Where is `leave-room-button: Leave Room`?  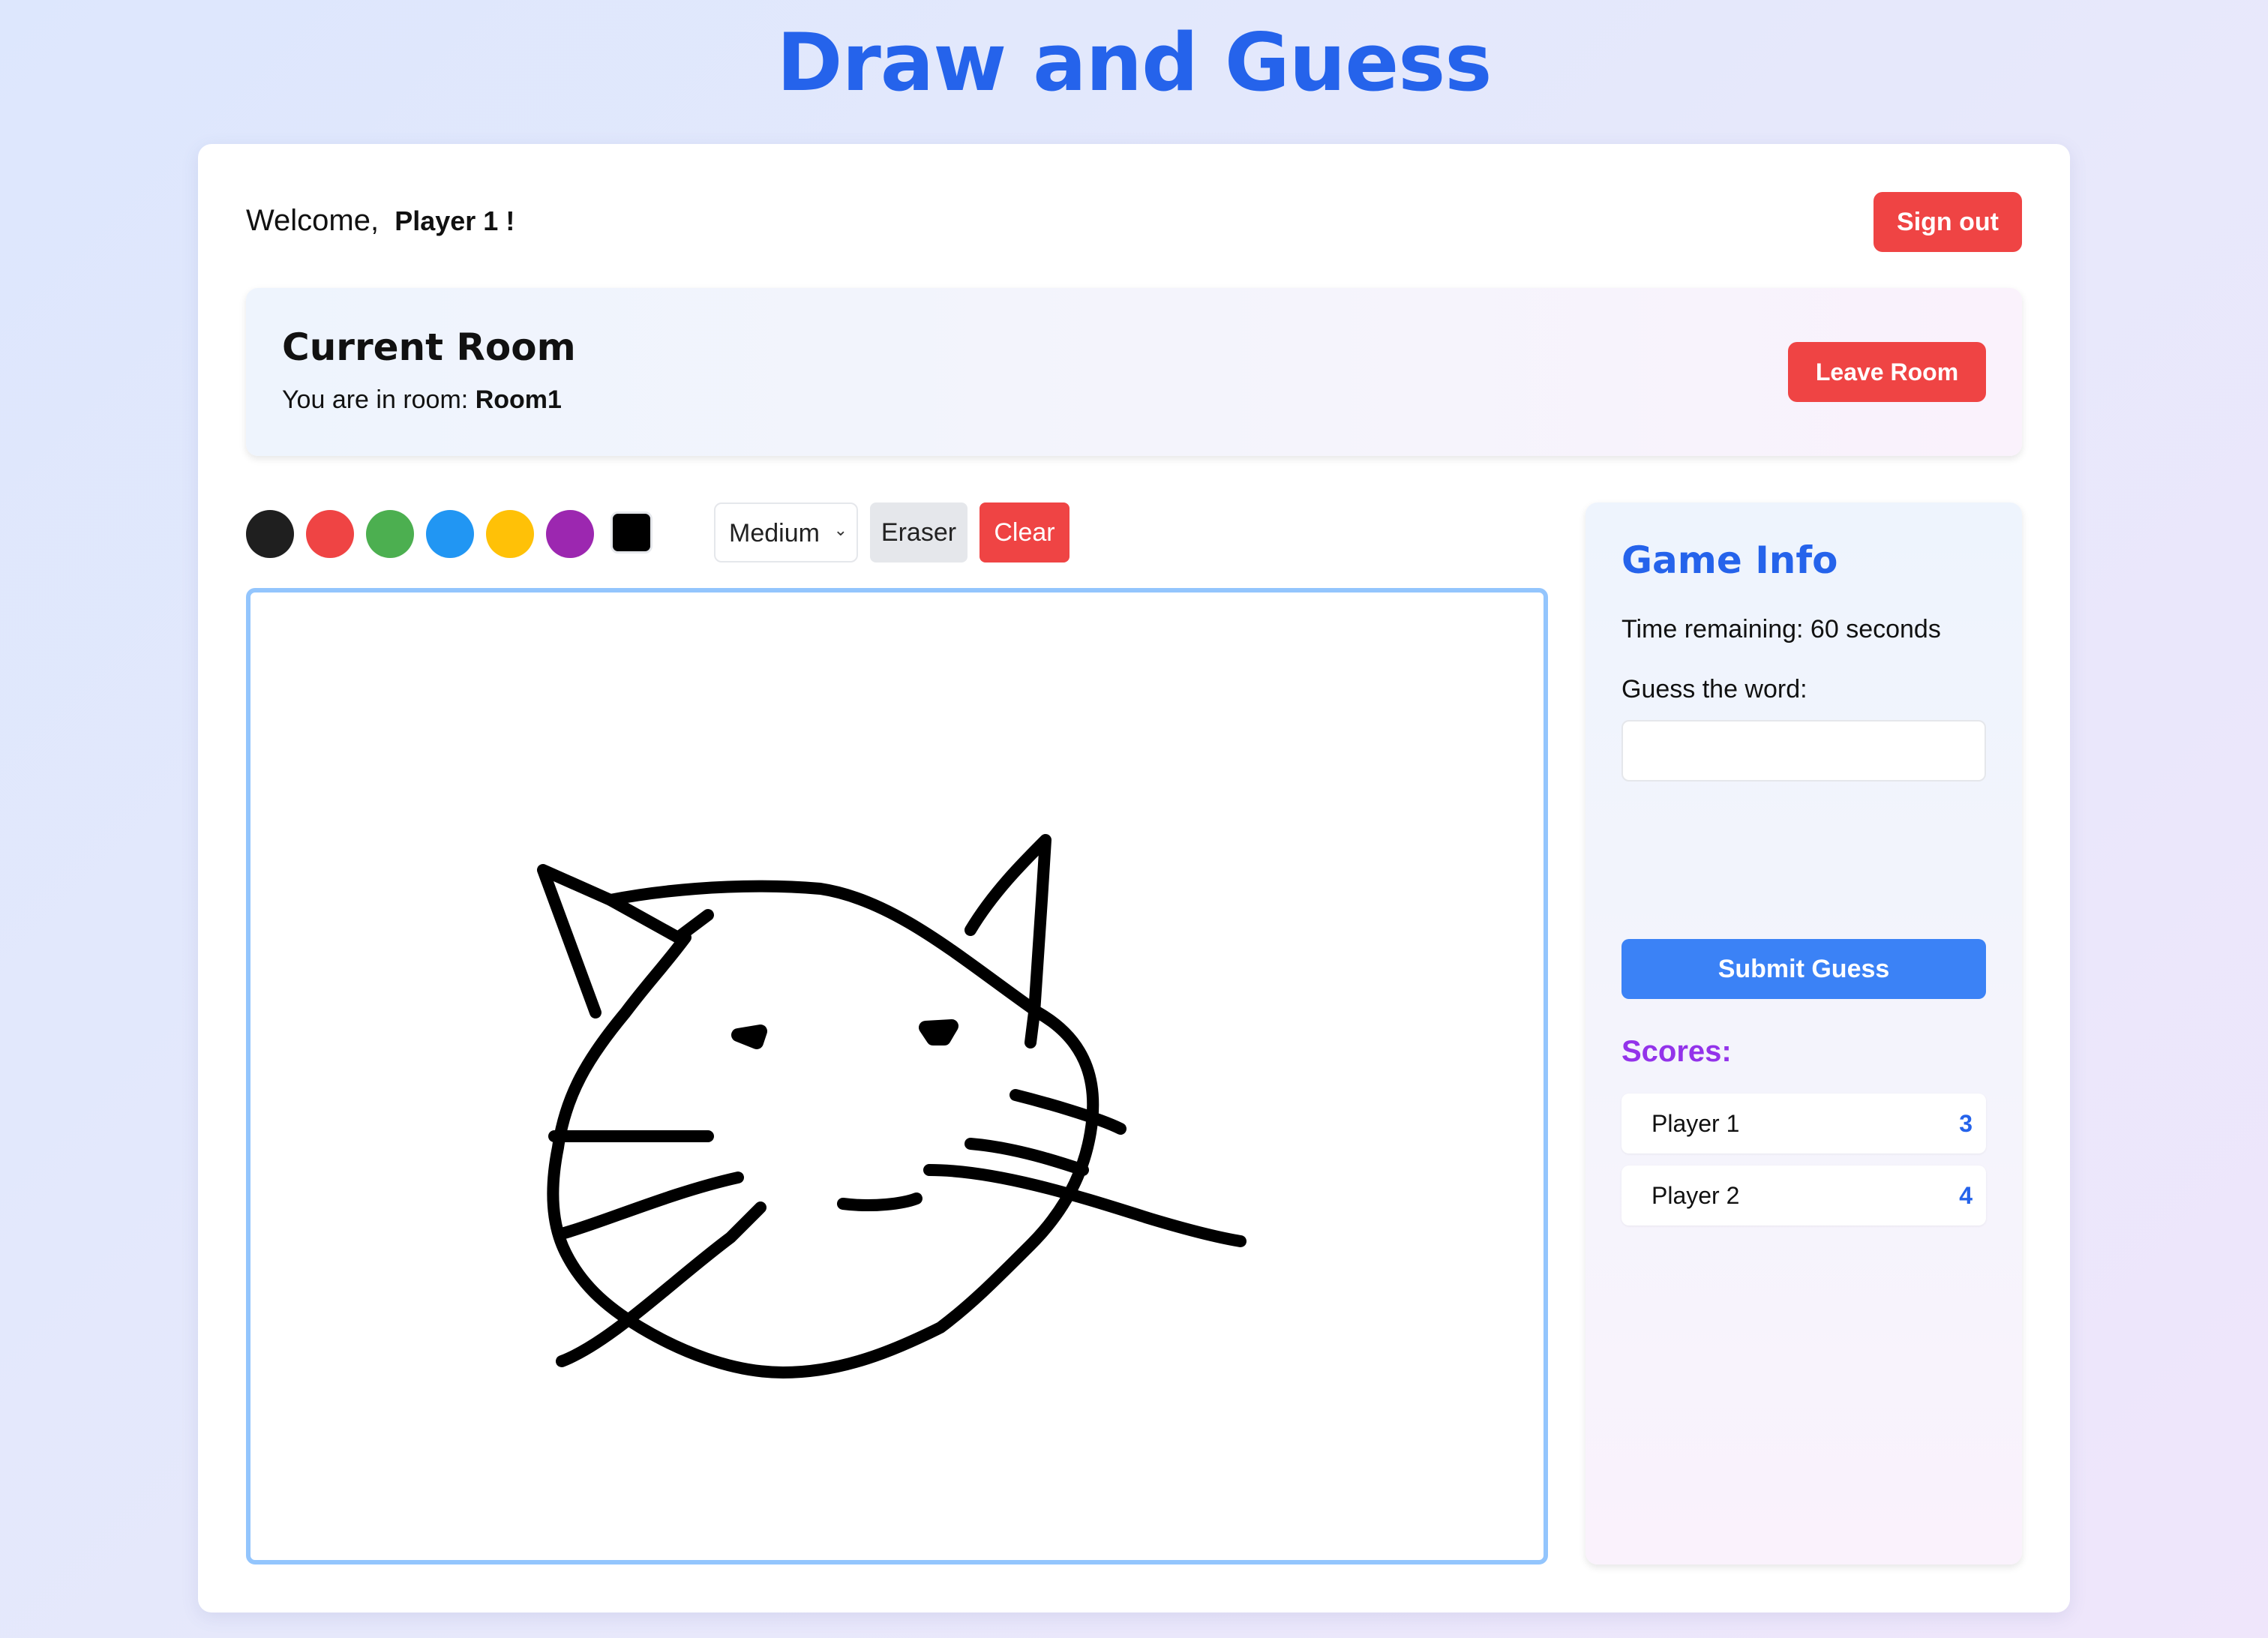 leave-room-button: Leave Room is located at coordinates (1887, 372).